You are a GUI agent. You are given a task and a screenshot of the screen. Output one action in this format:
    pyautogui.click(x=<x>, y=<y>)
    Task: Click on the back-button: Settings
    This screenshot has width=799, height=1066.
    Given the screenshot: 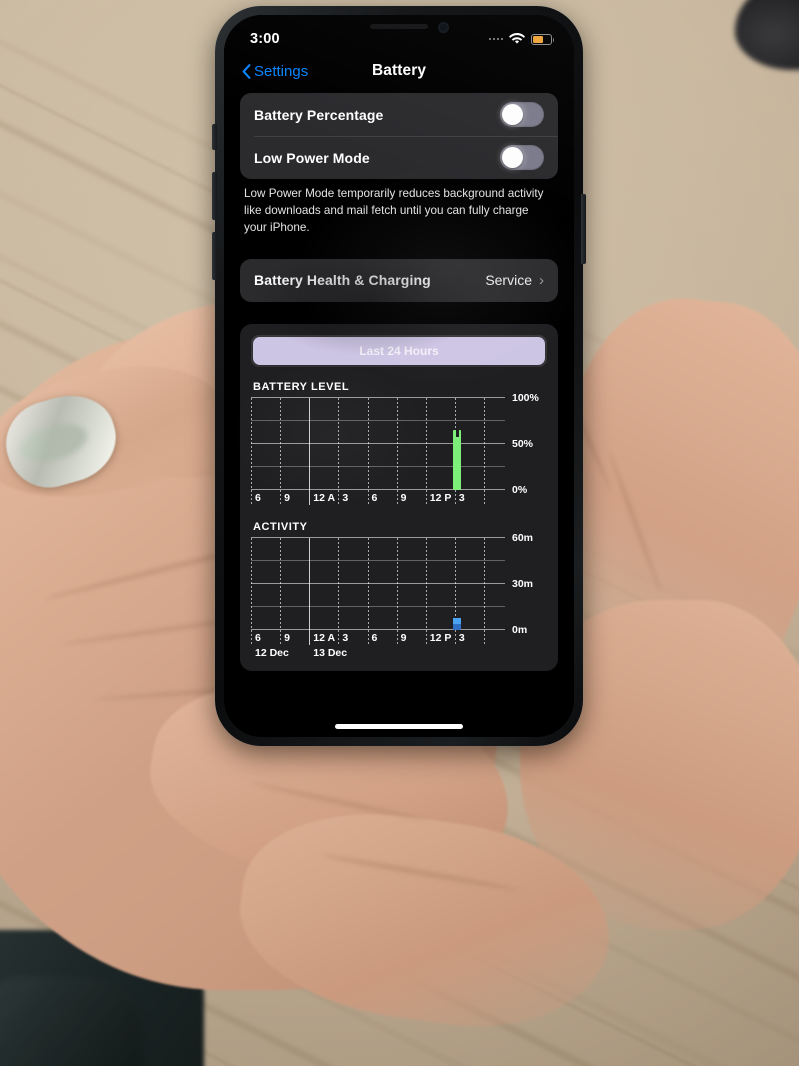 What is the action you would take?
    pyautogui.click(x=275, y=71)
    